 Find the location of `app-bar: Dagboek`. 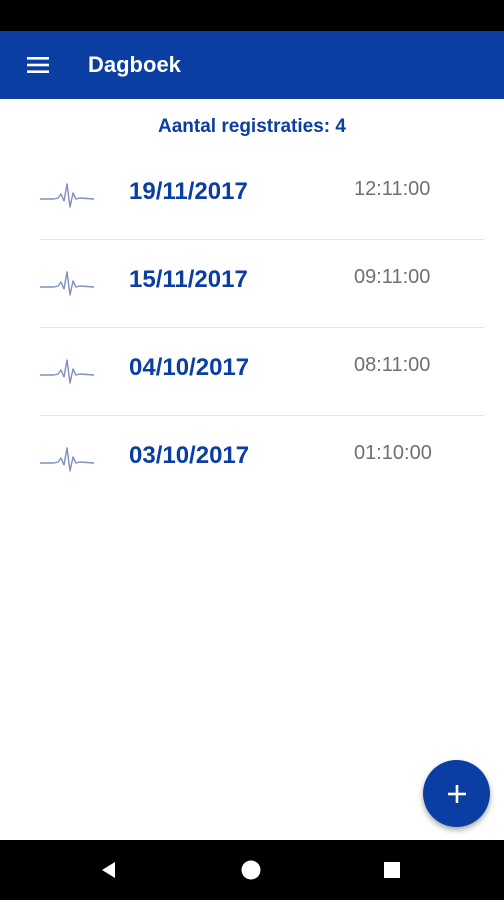

app-bar: Dagboek is located at coordinates (252, 65).